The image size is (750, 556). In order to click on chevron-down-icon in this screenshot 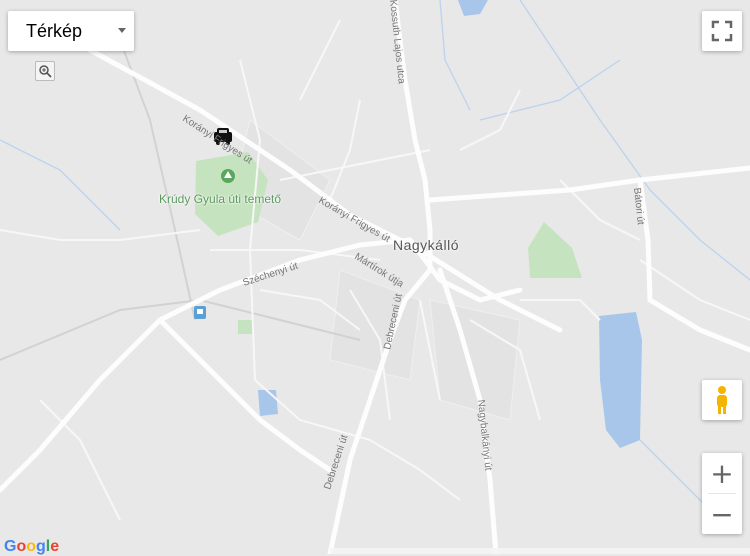, I will do `click(122, 30)`.